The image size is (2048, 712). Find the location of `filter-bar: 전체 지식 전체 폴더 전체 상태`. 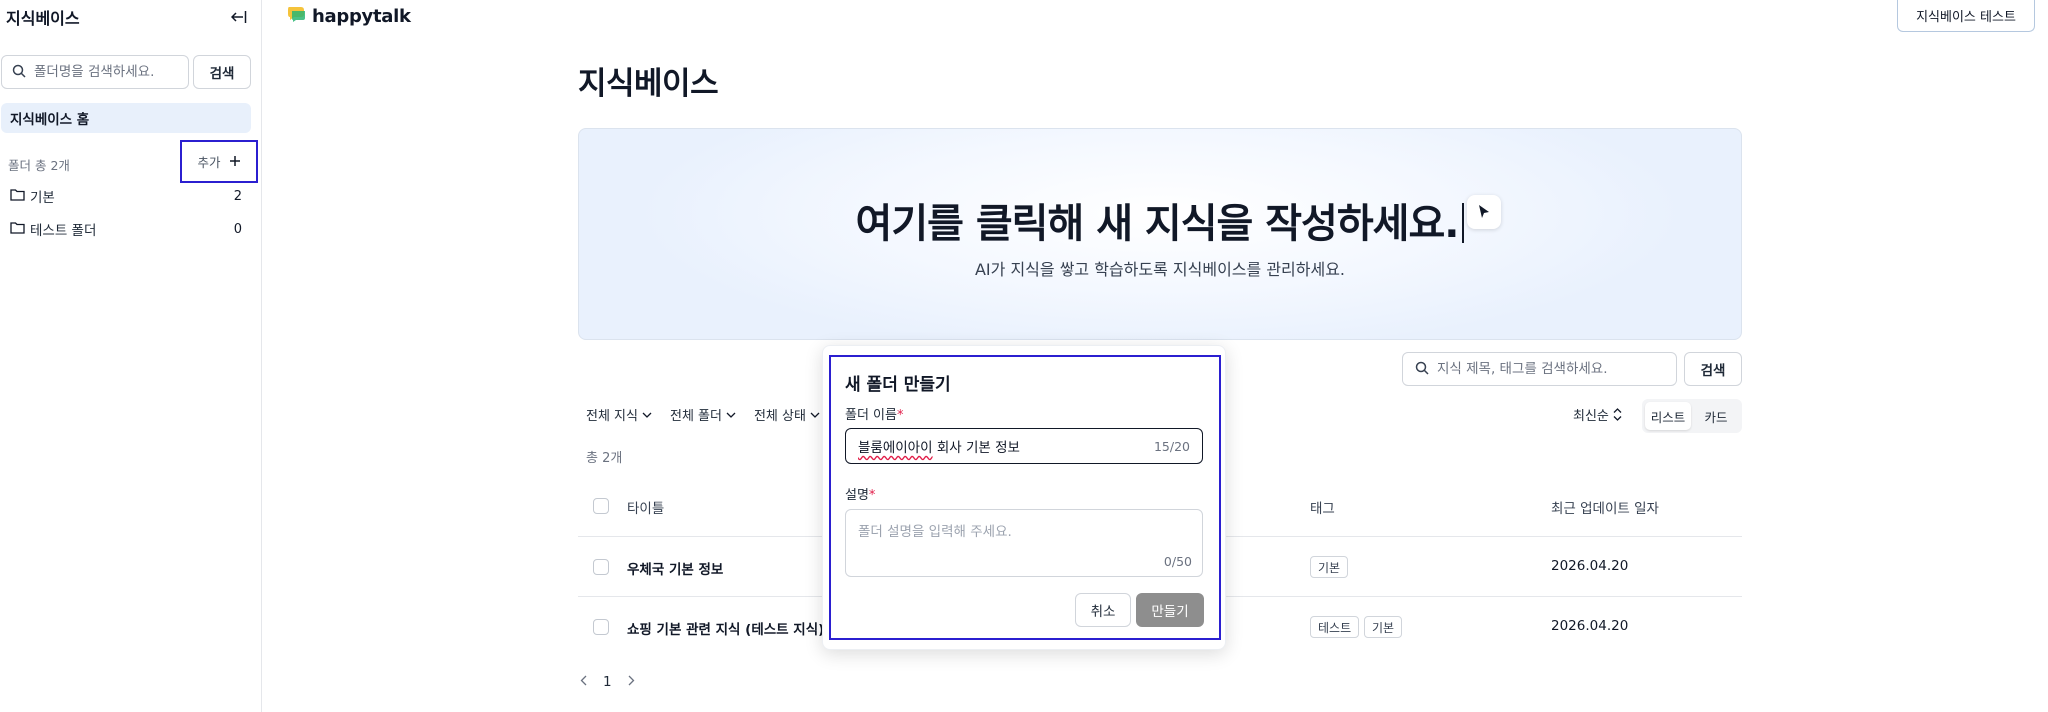

filter-bar: 전체 지식 전체 폴더 전체 상태 is located at coordinates (703, 414).